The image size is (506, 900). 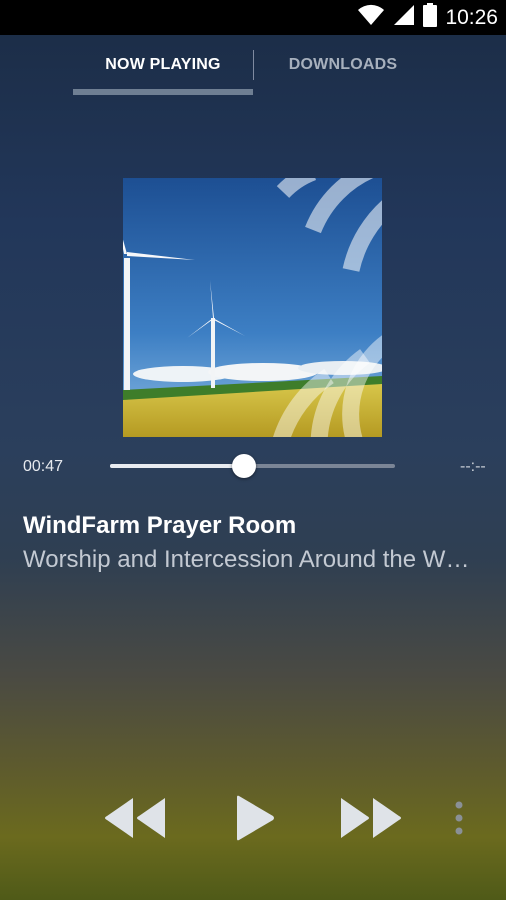 I want to click on status-icons: 10:26, so click(x=427, y=17).